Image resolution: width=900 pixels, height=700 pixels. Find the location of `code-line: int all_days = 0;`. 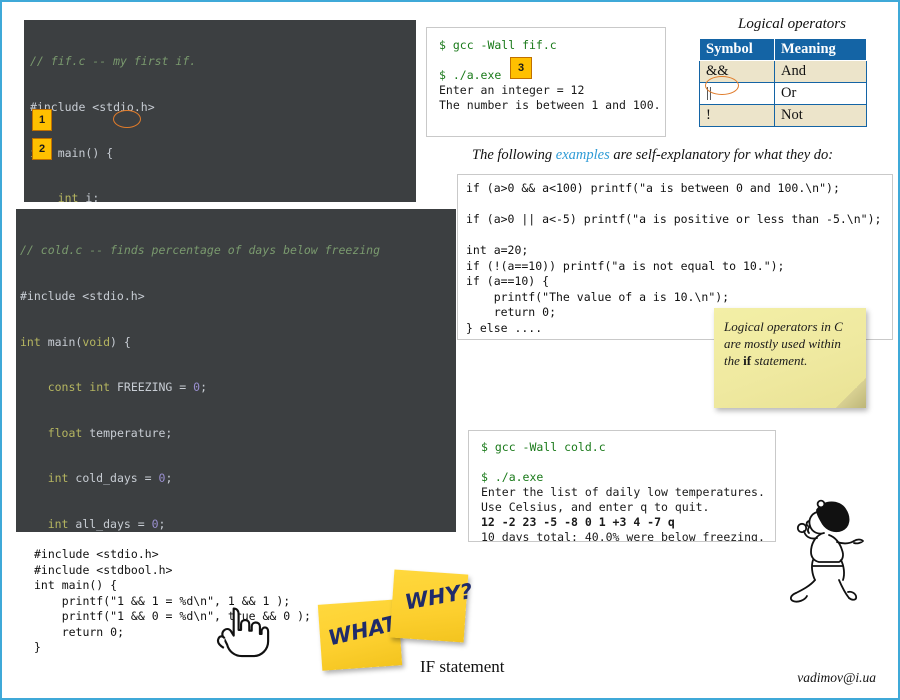

code-line: int all_days = 0; is located at coordinates (106, 524).